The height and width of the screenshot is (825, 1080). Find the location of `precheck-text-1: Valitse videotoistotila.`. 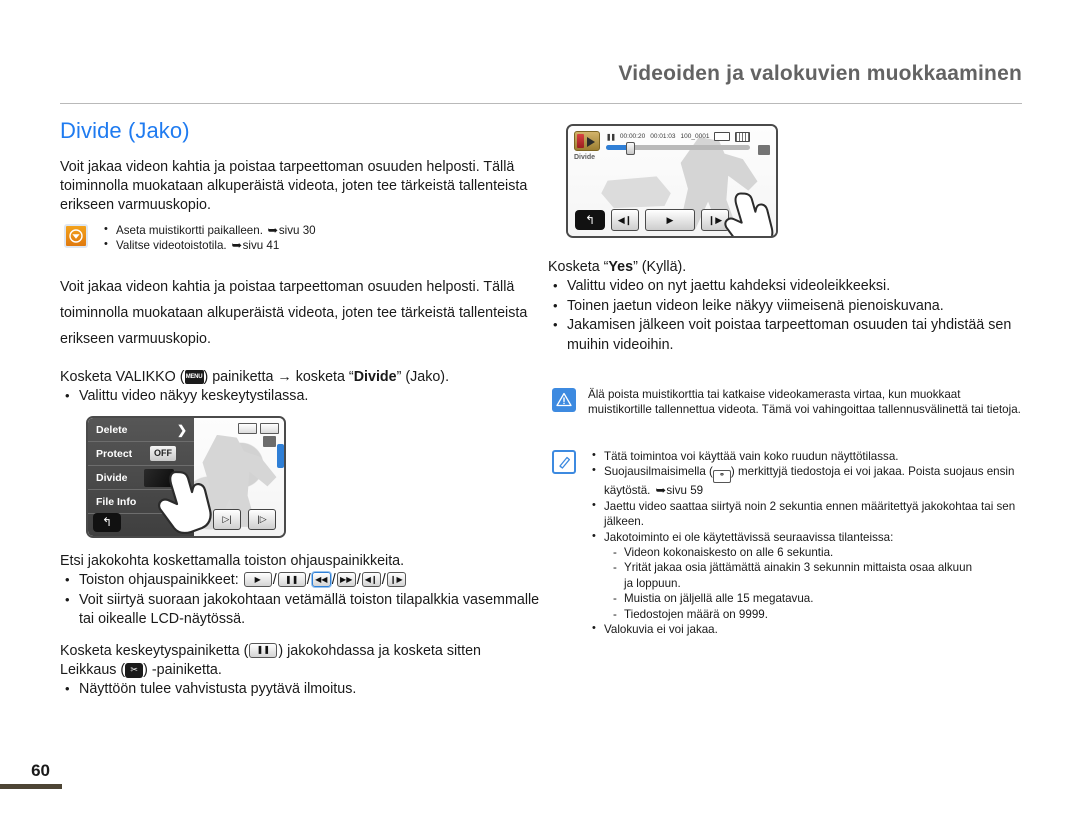

precheck-text-1: Valitse videotoistotila. is located at coordinates (171, 246).